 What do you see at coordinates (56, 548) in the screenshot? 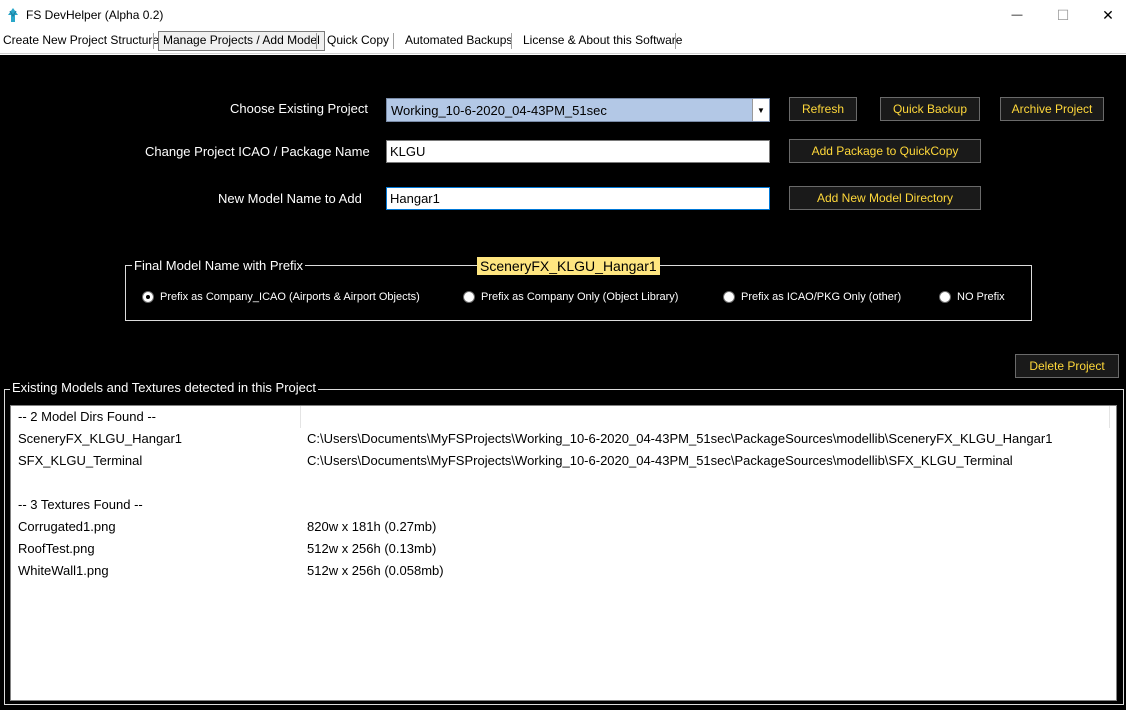
I see `list-item-name: RoofTest.png` at bounding box center [56, 548].